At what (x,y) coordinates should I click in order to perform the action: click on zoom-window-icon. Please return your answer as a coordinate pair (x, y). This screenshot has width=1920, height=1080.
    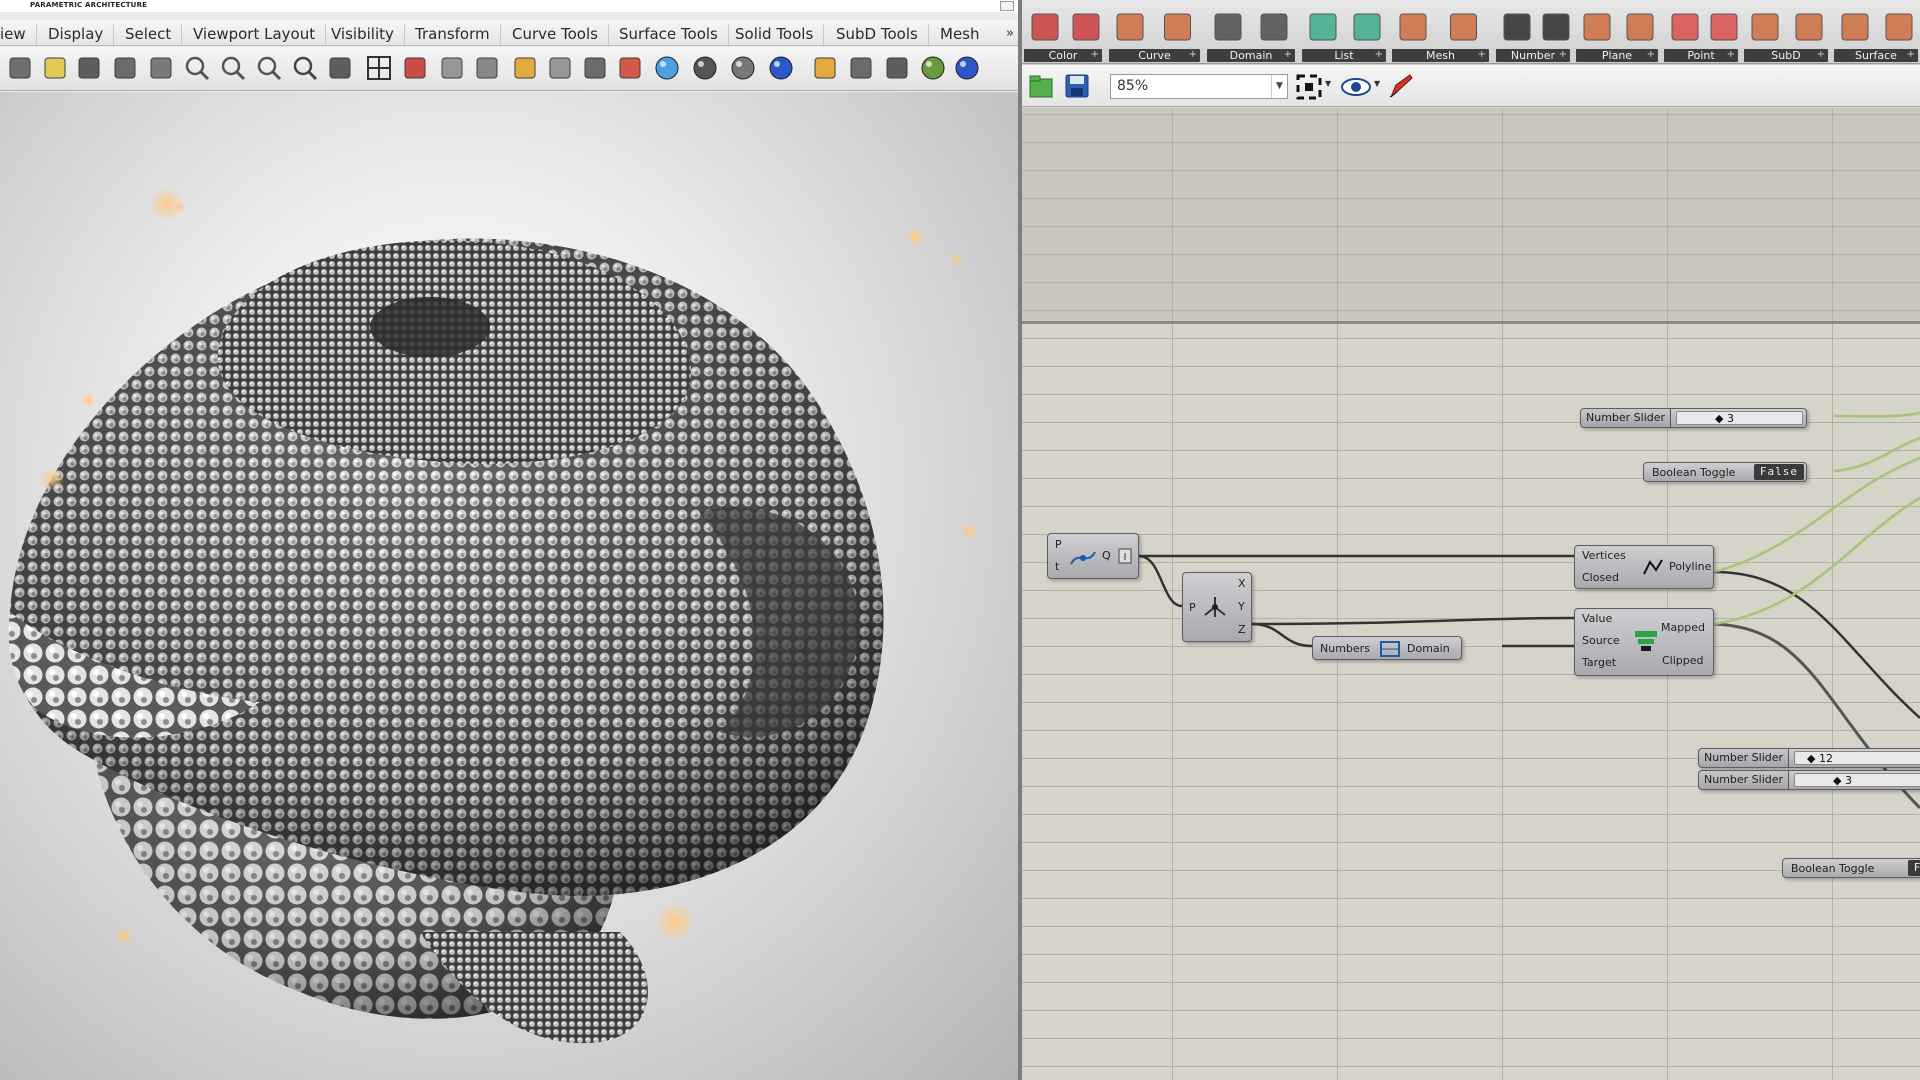
    Looking at the image, I should click on (233, 68).